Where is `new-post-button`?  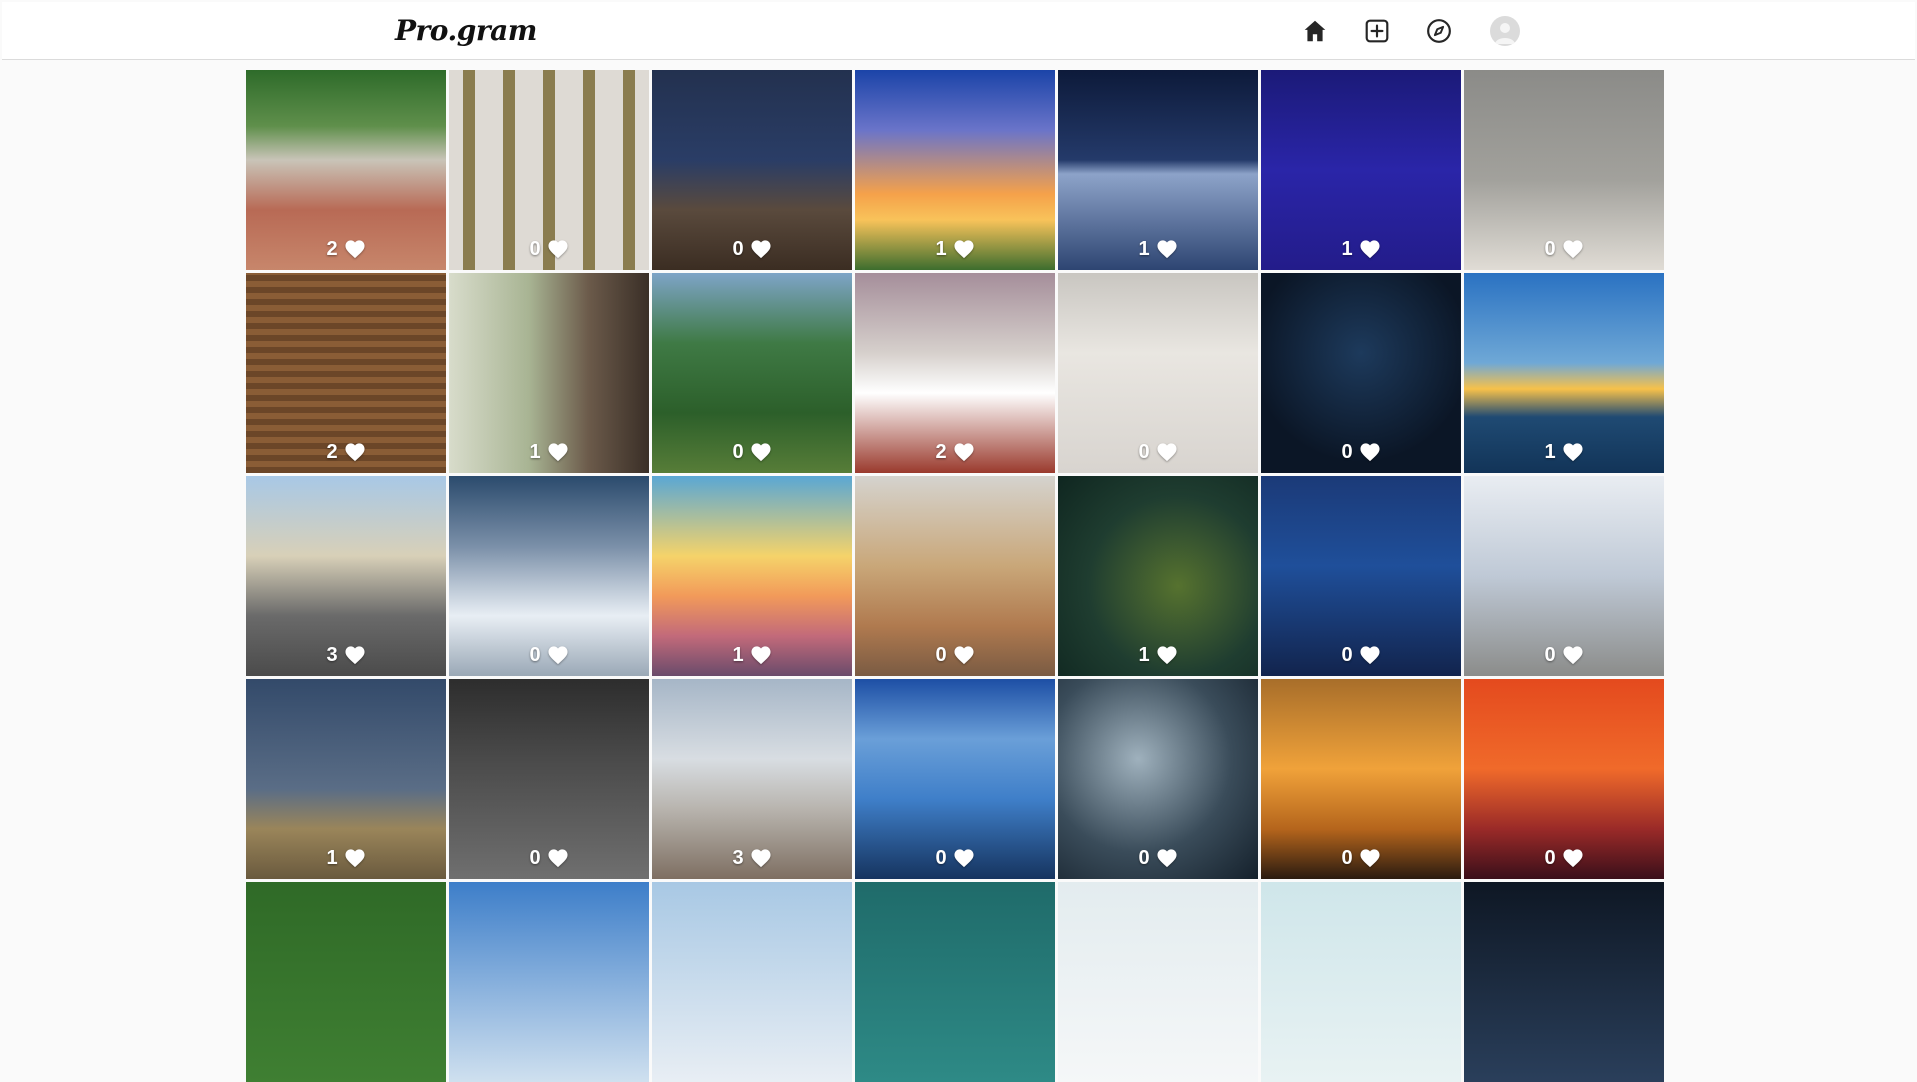
new-post-button is located at coordinates (1377, 31).